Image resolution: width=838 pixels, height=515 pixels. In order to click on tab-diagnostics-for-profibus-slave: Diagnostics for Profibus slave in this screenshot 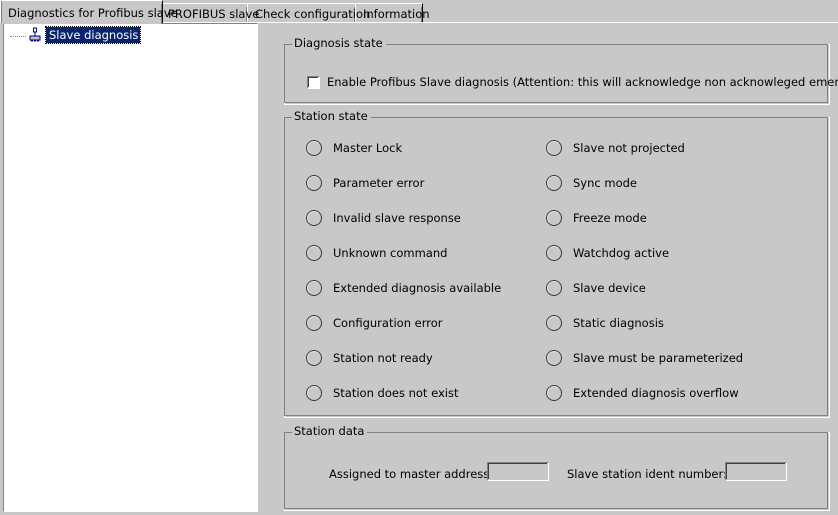, I will do `click(89, 12)`.